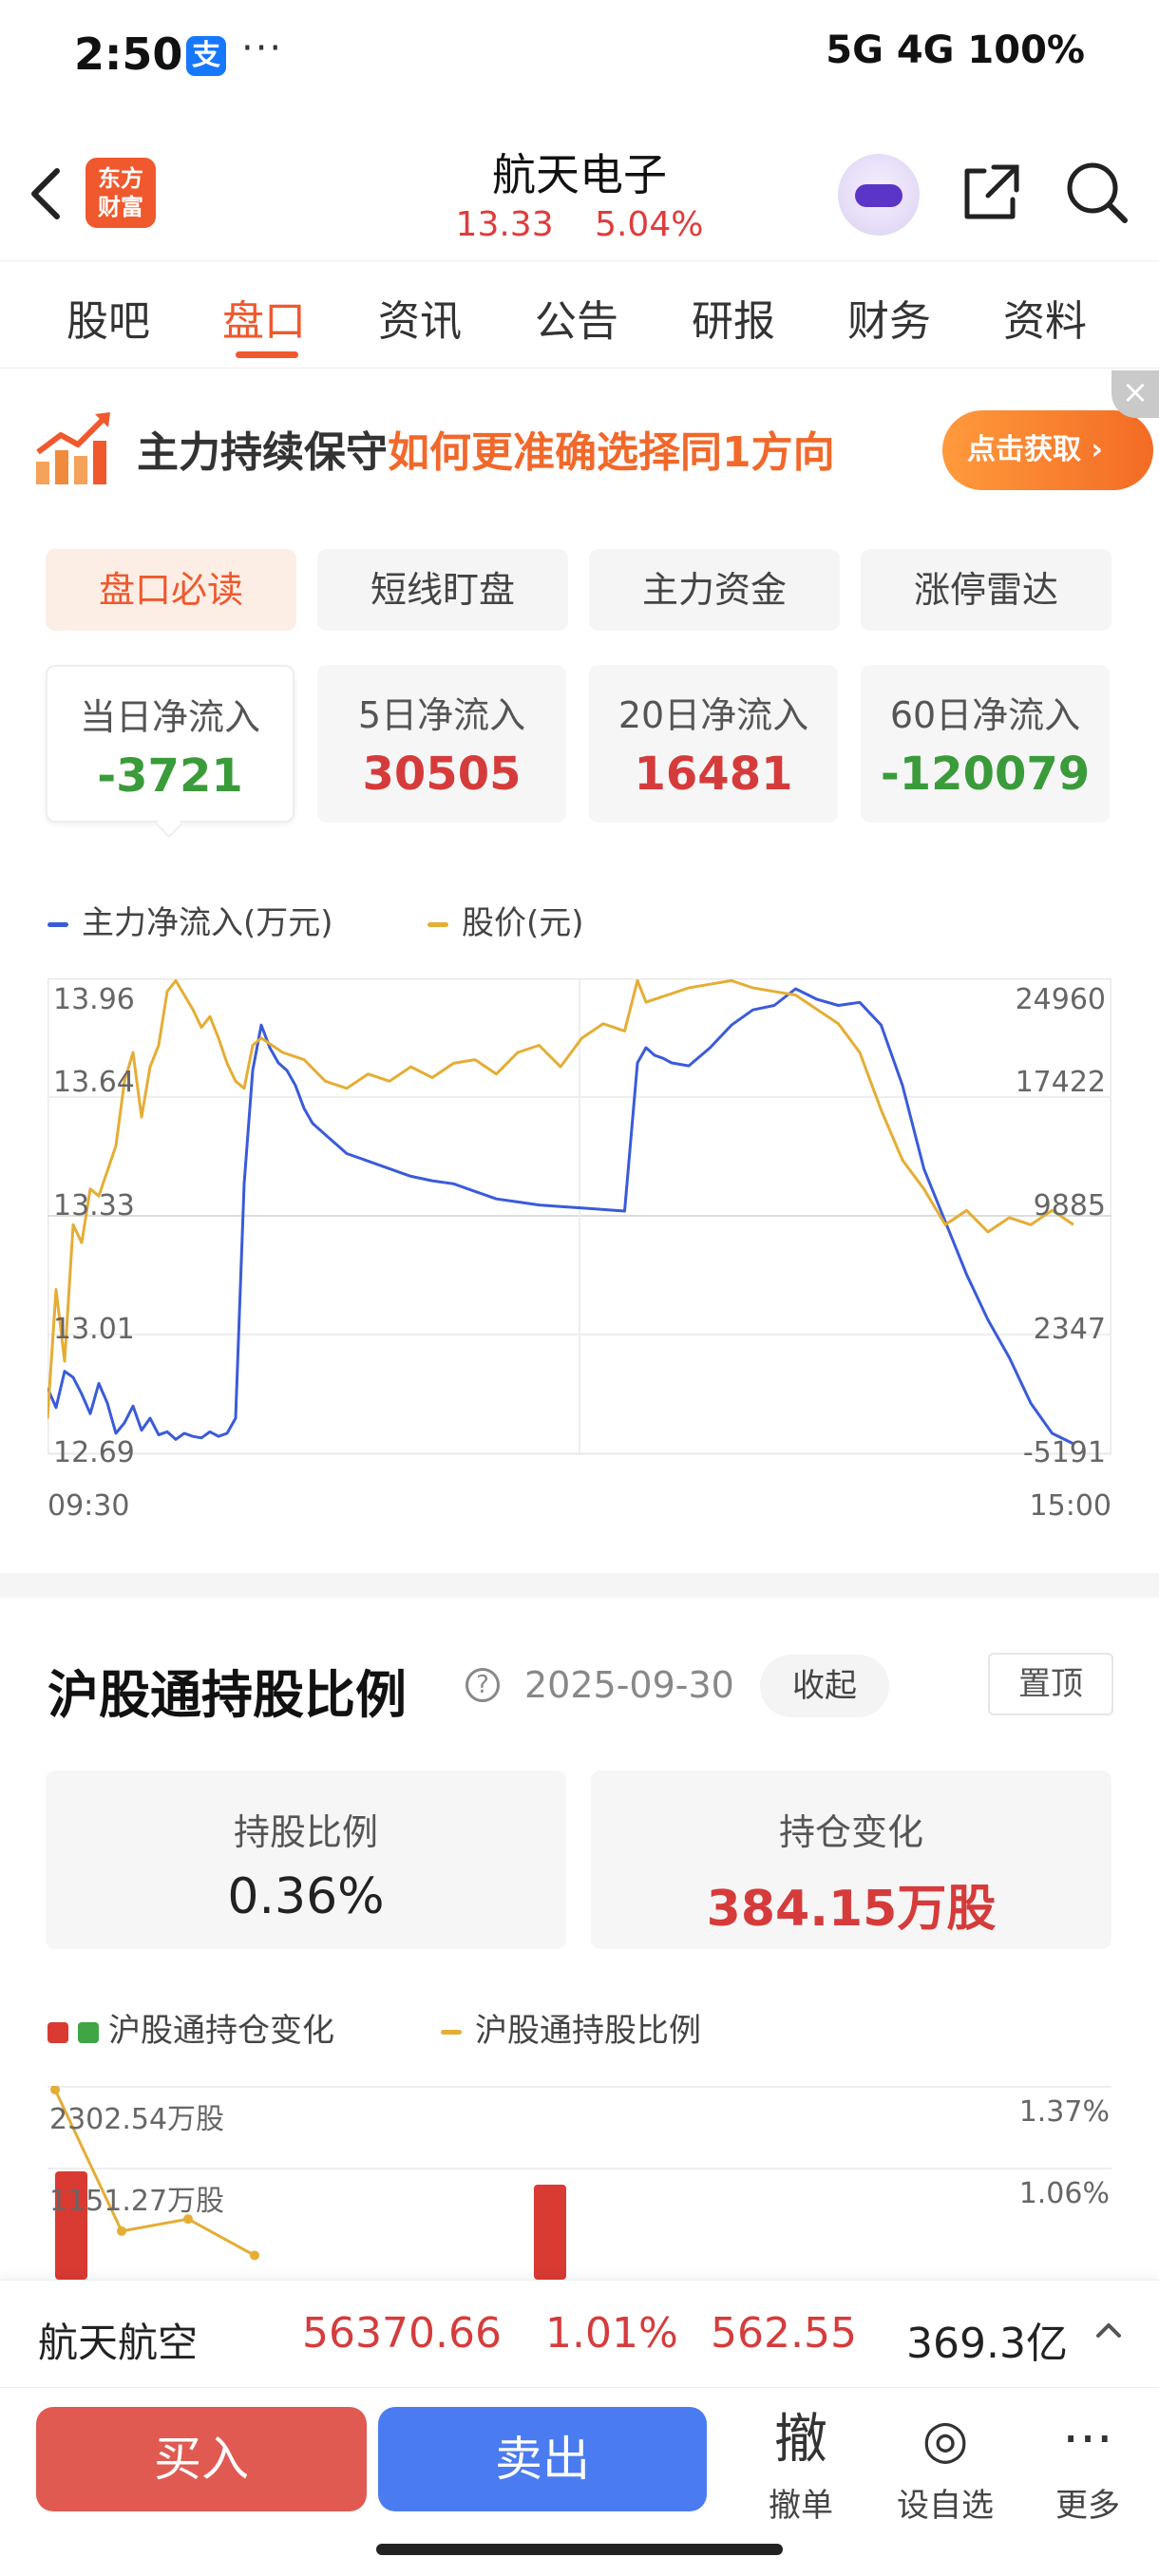 This screenshot has width=1159, height=2576. What do you see at coordinates (504, 224) in the screenshot?
I see `stock-price: 13.33` at bounding box center [504, 224].